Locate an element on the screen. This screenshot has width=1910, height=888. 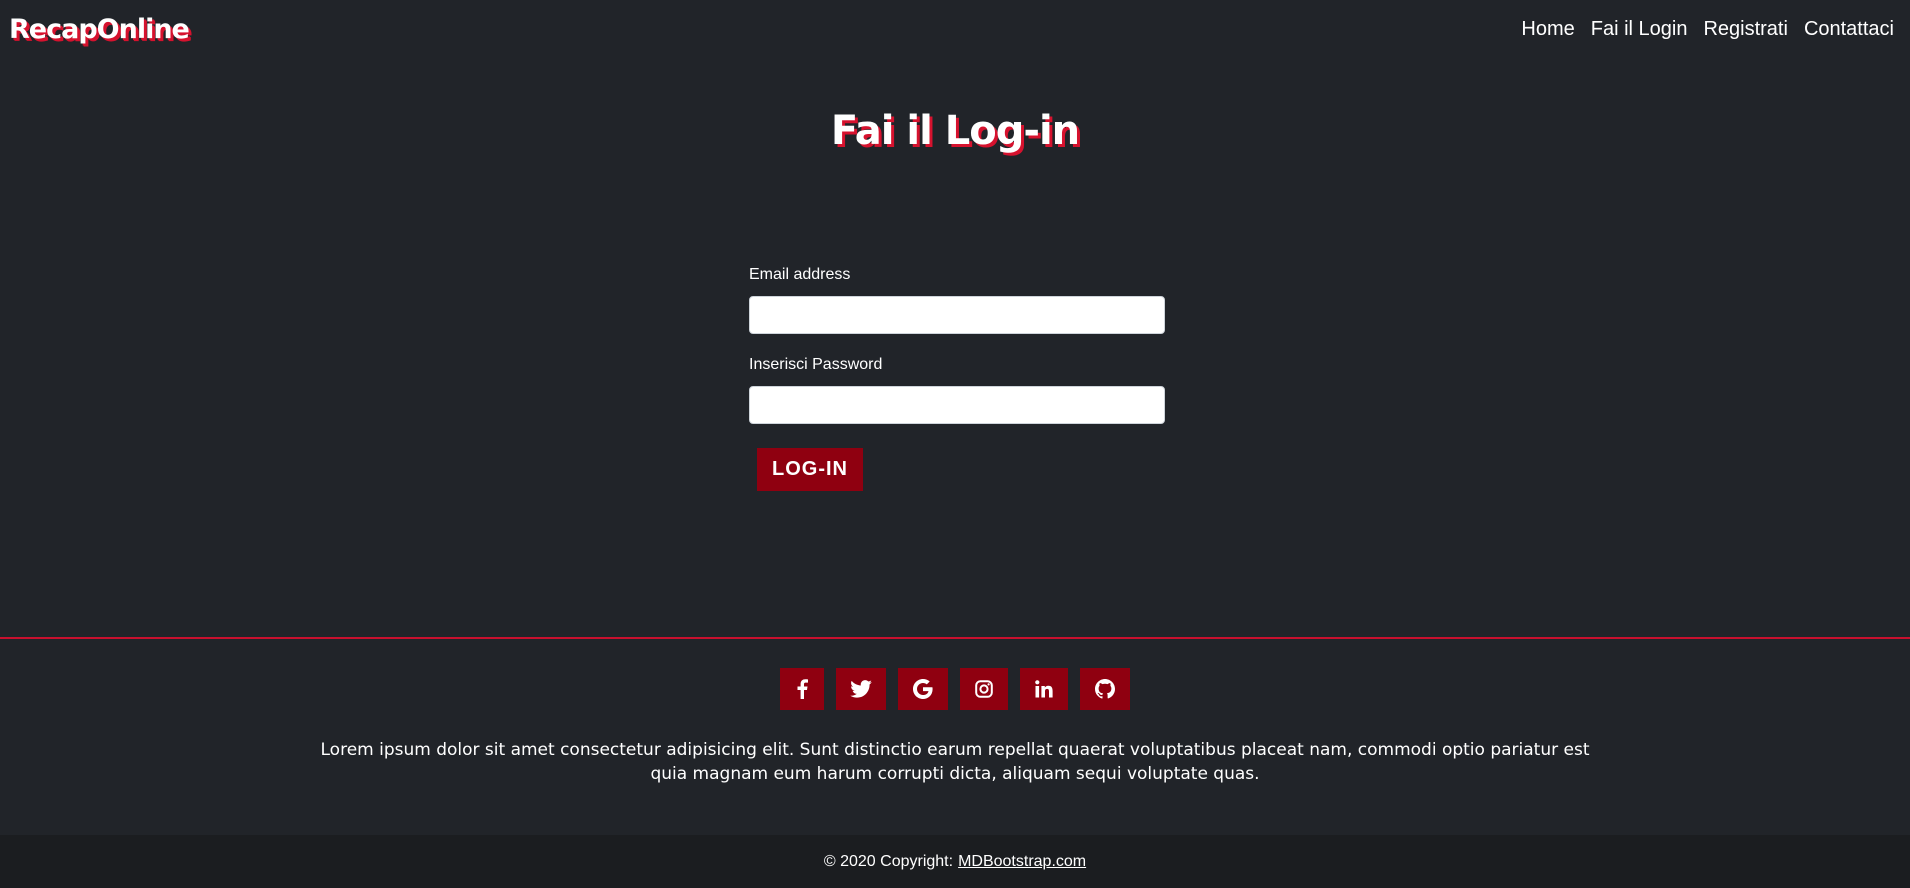
facebook-icon is located at coordinates (802, 689).